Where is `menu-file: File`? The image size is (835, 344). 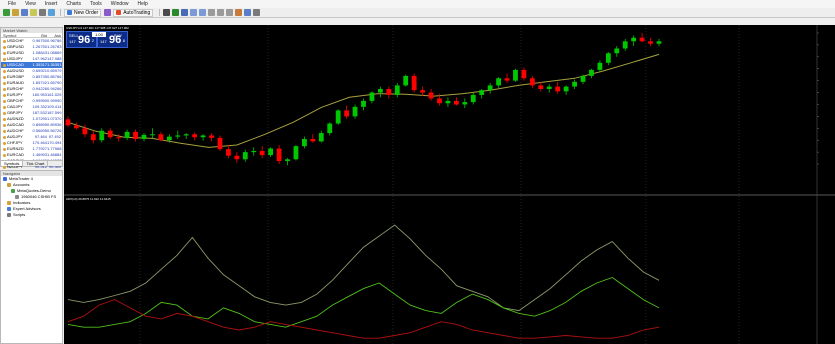
menu-file: File is located at coordinates (12, 4).